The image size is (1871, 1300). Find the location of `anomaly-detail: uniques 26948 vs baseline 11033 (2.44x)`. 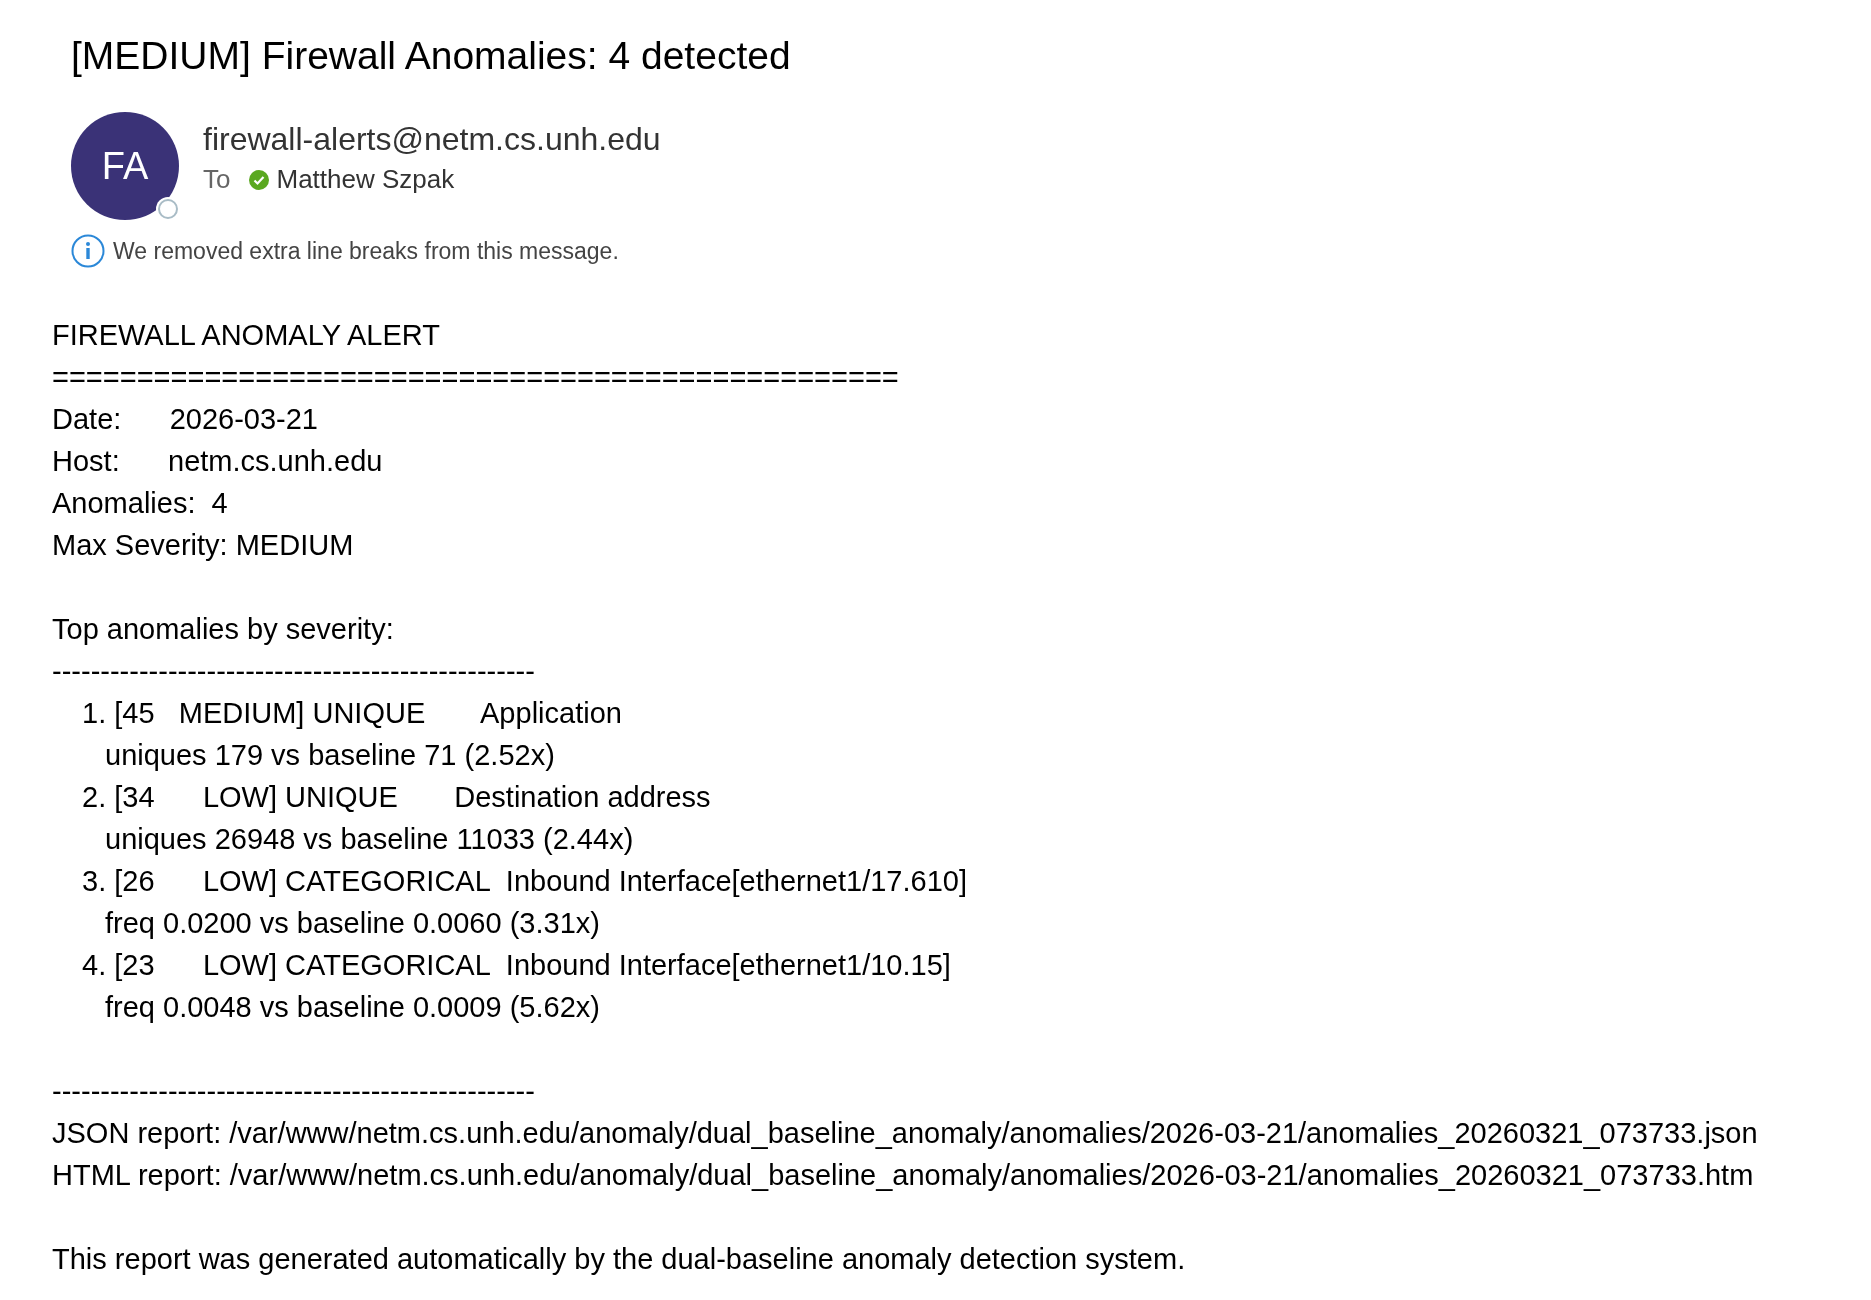

anomaly-detail: uniques 26948 vs baseline 11033 (2.44x) is located at coordinates (369, 839).